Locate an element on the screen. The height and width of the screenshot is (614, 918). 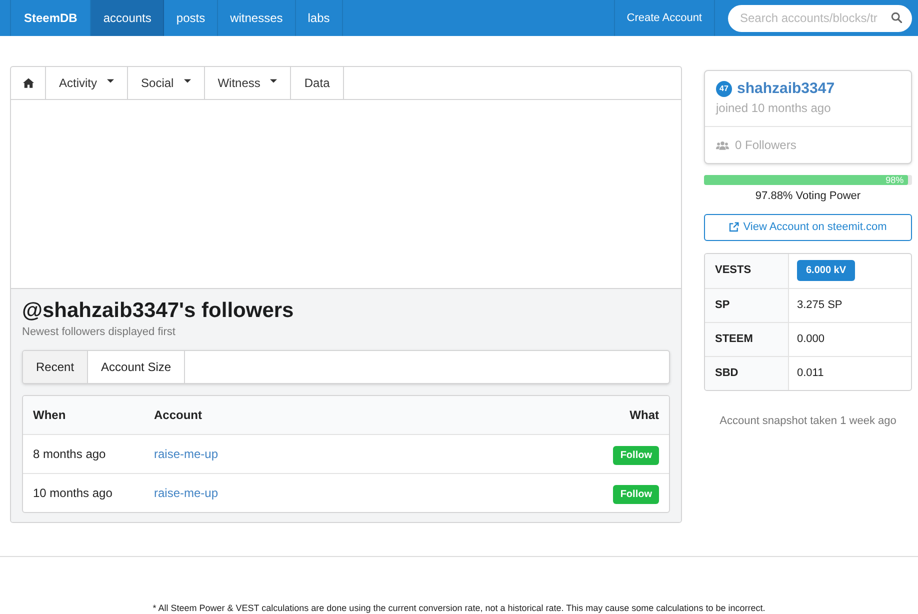
users-icon is located at coordinates (722, 145).